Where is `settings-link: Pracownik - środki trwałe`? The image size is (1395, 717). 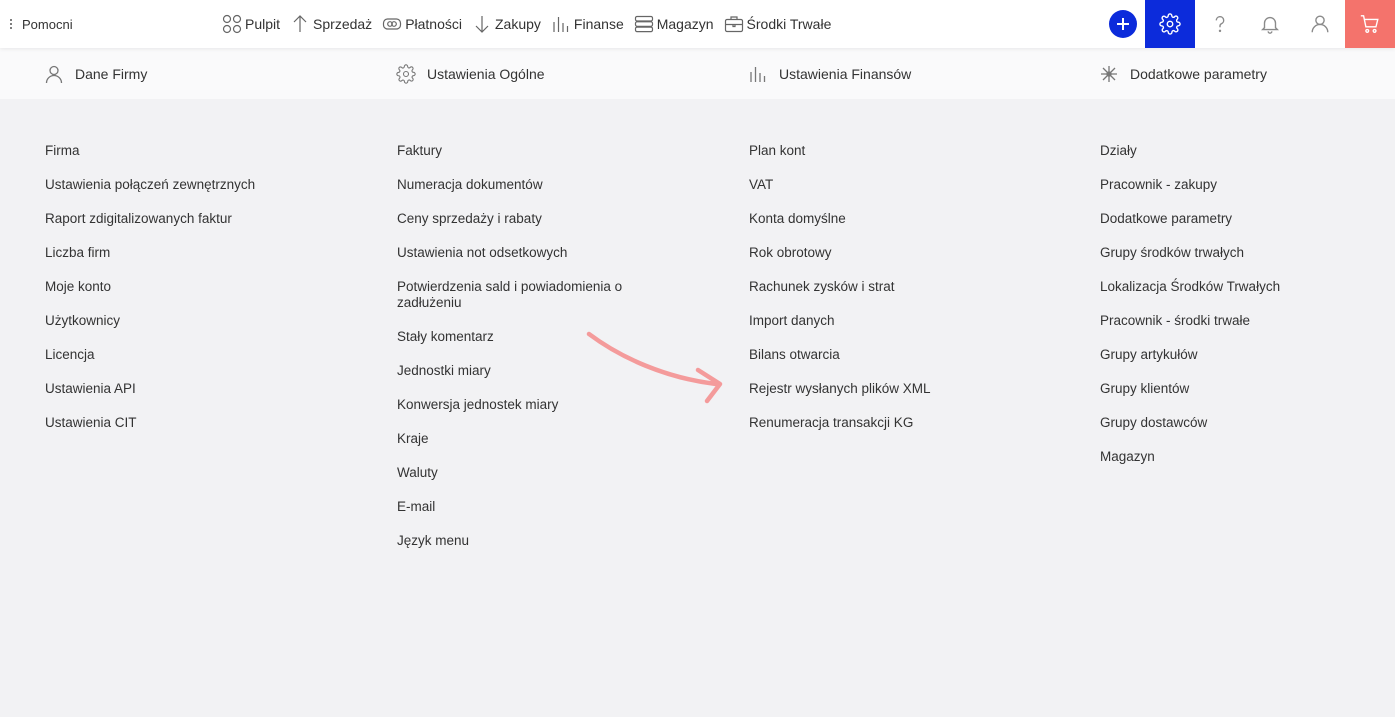 settings-link: Pracownik - środki trwałe is located at coordinates (1240, 321).